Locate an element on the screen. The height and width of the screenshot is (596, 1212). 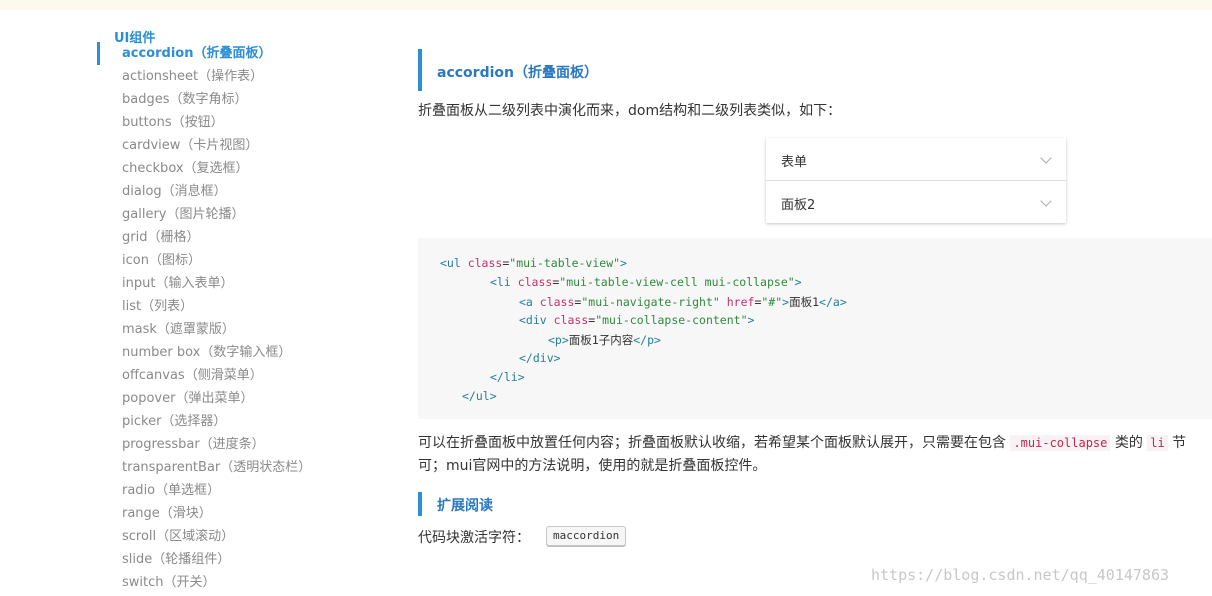
sidebar-item-grid: grid（栅格） is located at coordinates (204, 237).